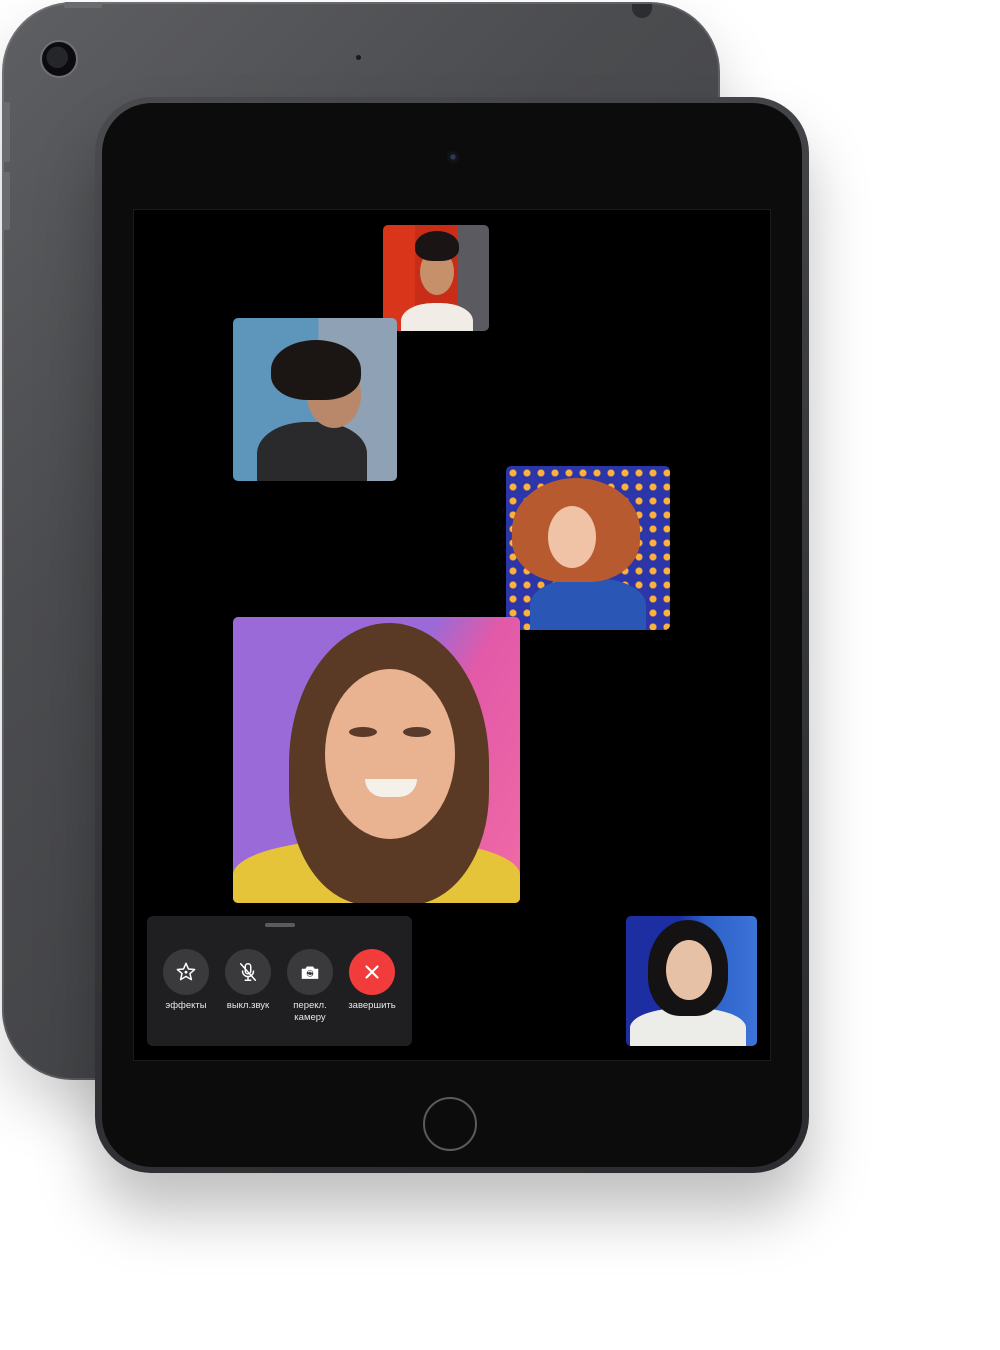 This screenshot has height=1350, width=1000. Describe the element at coordinates (310, 972) in the screenshot. I see `camera-flip-icon` at that location.